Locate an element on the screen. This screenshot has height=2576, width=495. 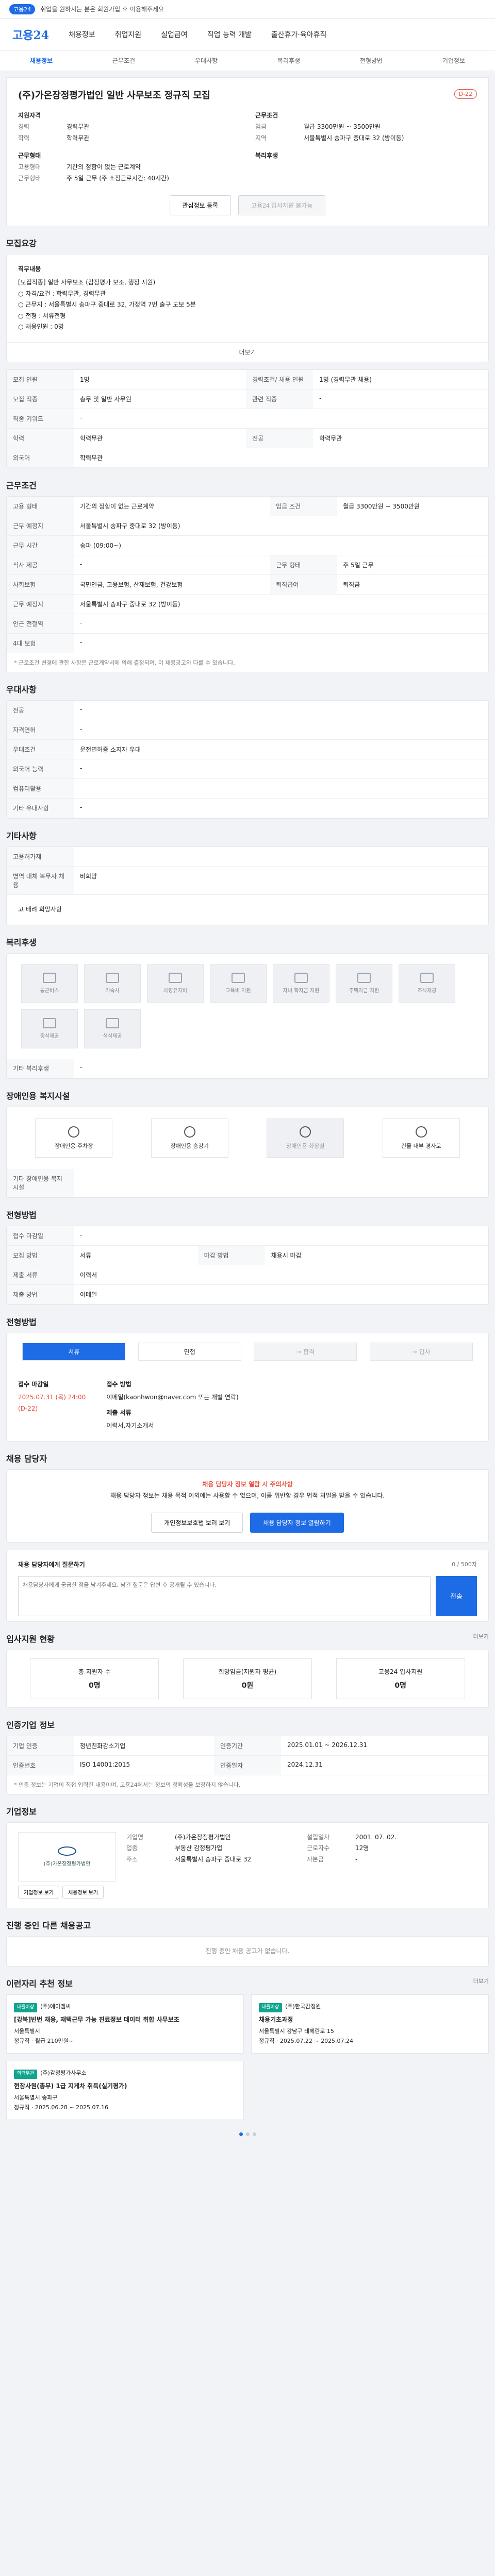
tab-company: 기업정보 is located at coordinates (453, 60).